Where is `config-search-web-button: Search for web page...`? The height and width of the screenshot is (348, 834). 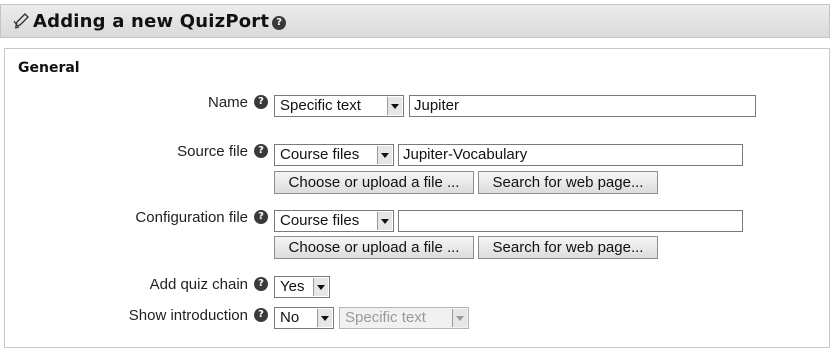 config-search-web-button: Search for web page... is located at coordinates (568, 247).